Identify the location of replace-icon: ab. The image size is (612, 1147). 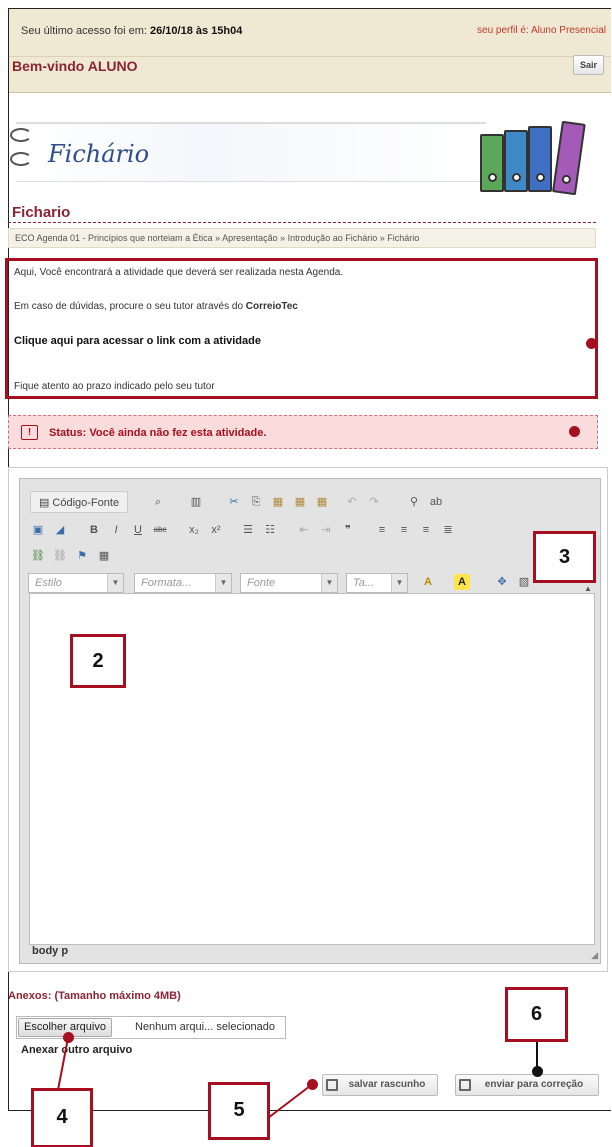
(436, 502).